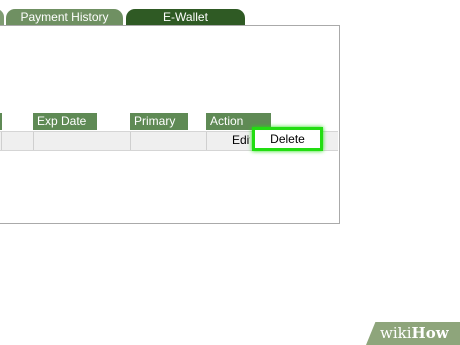 The image size is (460, 345). What do you see at coordinates (2, 17) in the screenshot?
I see `tab-partial` at bounding box center [2, 17].